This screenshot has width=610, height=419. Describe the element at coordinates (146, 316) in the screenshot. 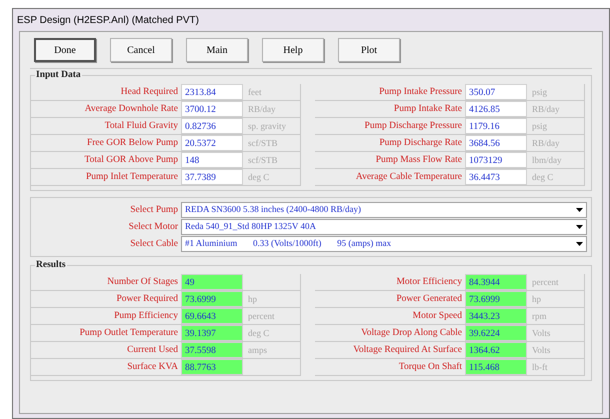

I see `field-label: Pump Efficiency` at that location.